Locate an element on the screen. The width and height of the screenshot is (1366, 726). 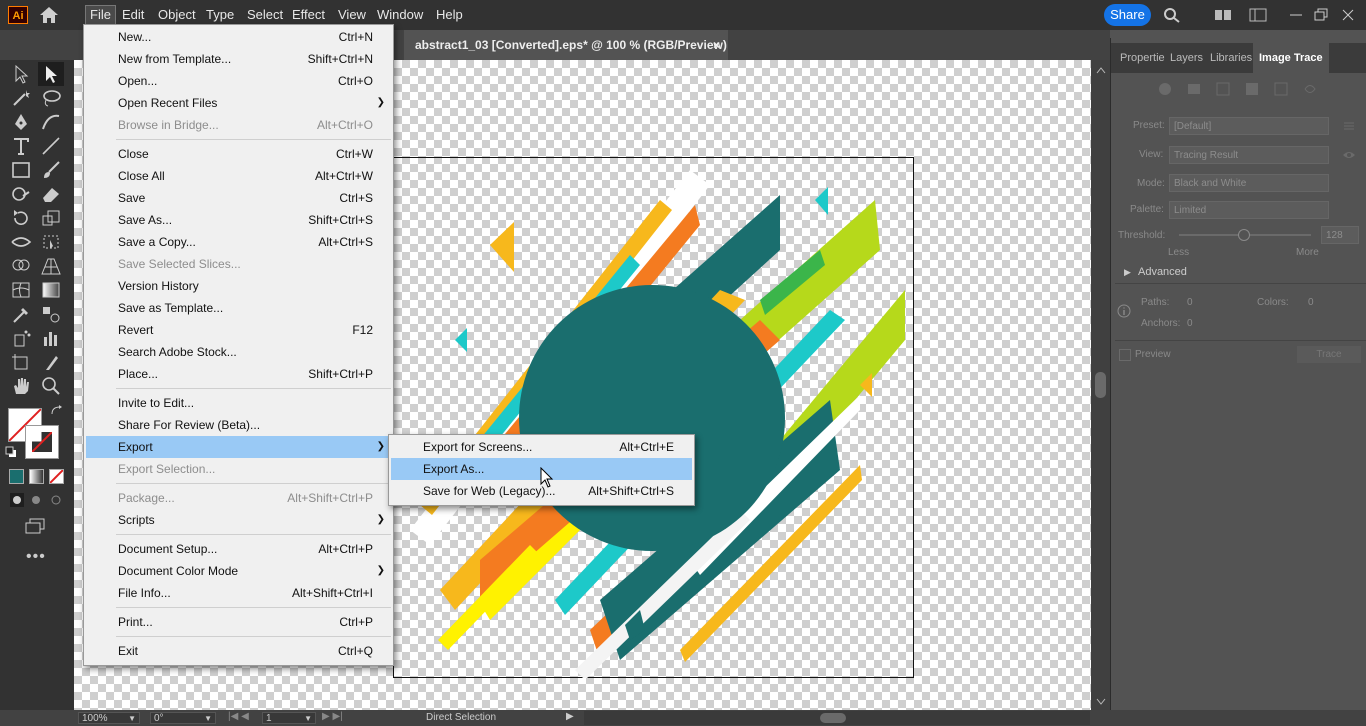
shape-builder-tool-icon is located at coordinates (21, 266).